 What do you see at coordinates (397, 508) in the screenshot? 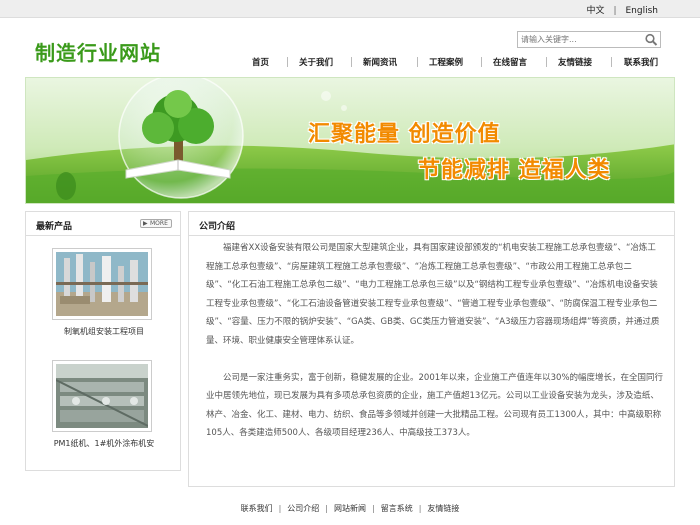
I see `footer-message-link: 留言系统` at bounding box center [397, 508].